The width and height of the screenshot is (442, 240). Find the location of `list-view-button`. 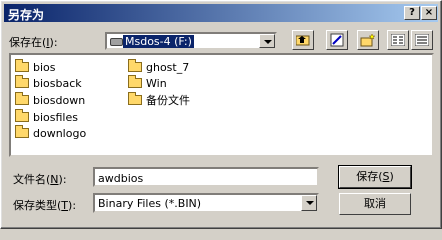

list-view-button is located at coordinates (398, 40).